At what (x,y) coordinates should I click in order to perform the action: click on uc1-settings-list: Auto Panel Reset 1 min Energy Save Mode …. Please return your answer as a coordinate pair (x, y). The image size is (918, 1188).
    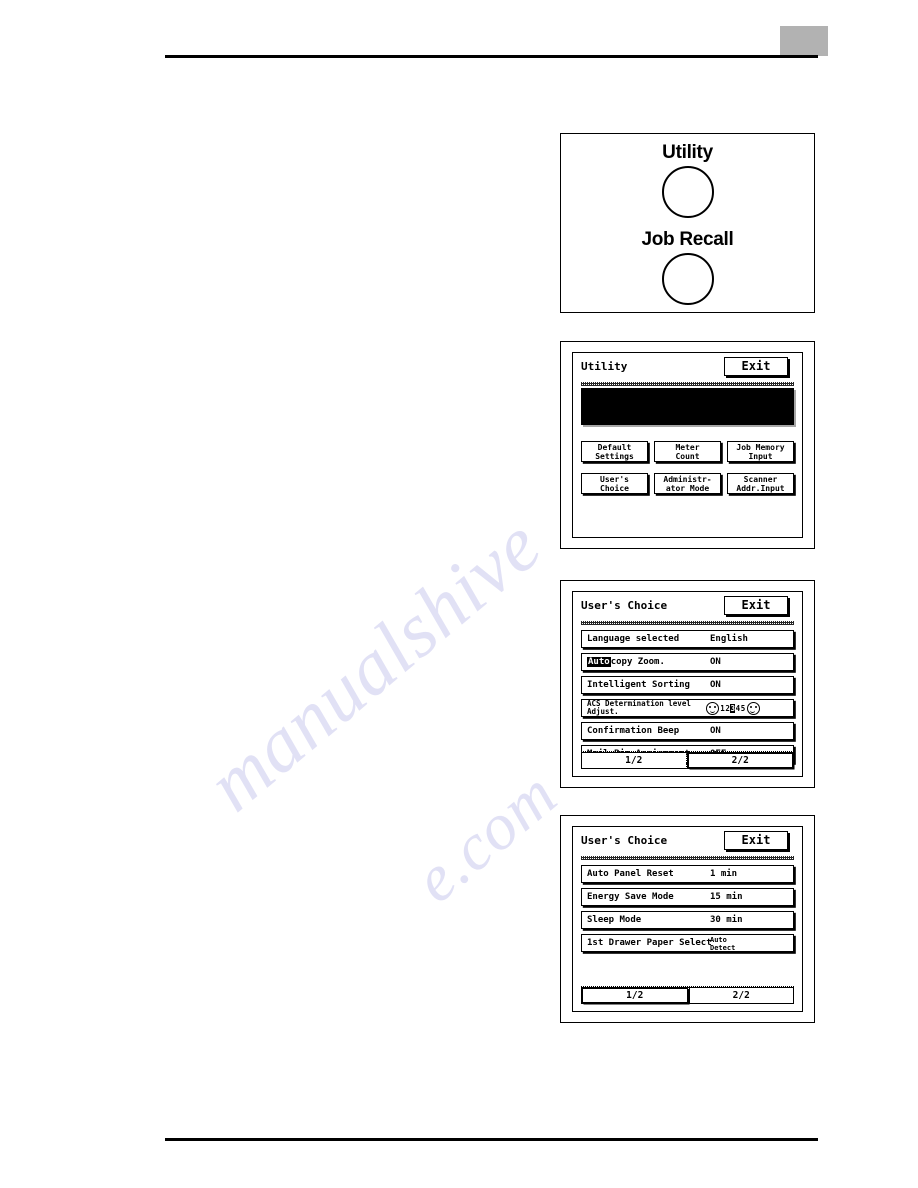
    Looking at the image, I should click on (687, 908).